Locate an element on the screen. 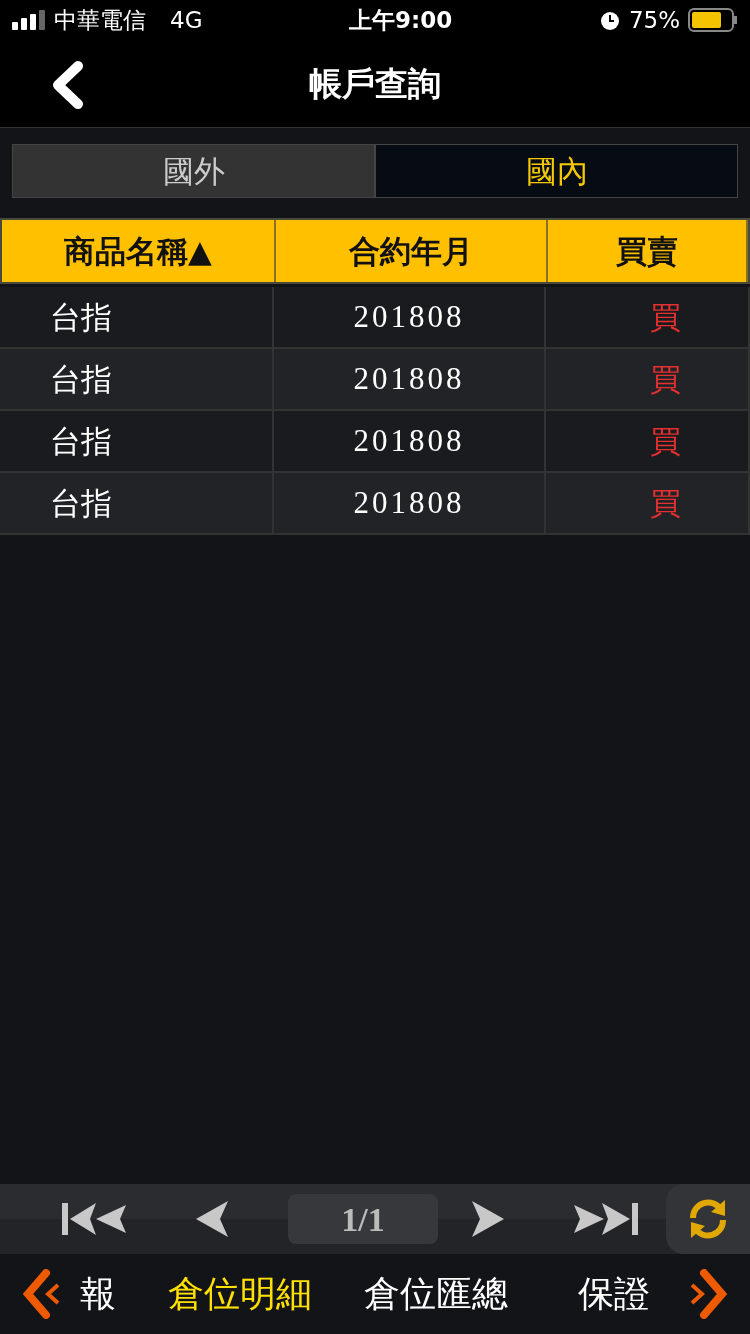 The width and height of the screenshot is (750, 1334). signal-icon is located at coordinates (29, 20).